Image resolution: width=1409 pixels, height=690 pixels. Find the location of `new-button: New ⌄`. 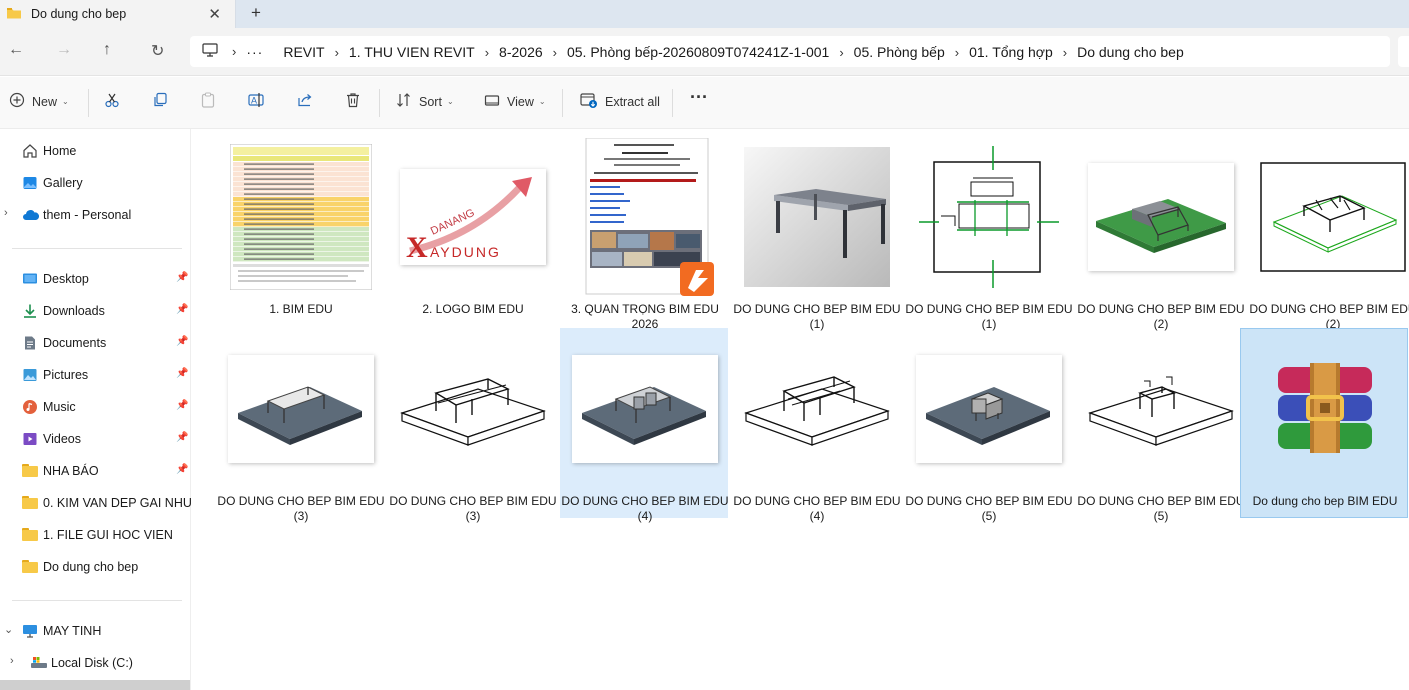

new-button: New ⌄ is located at coordinates (39, 101).